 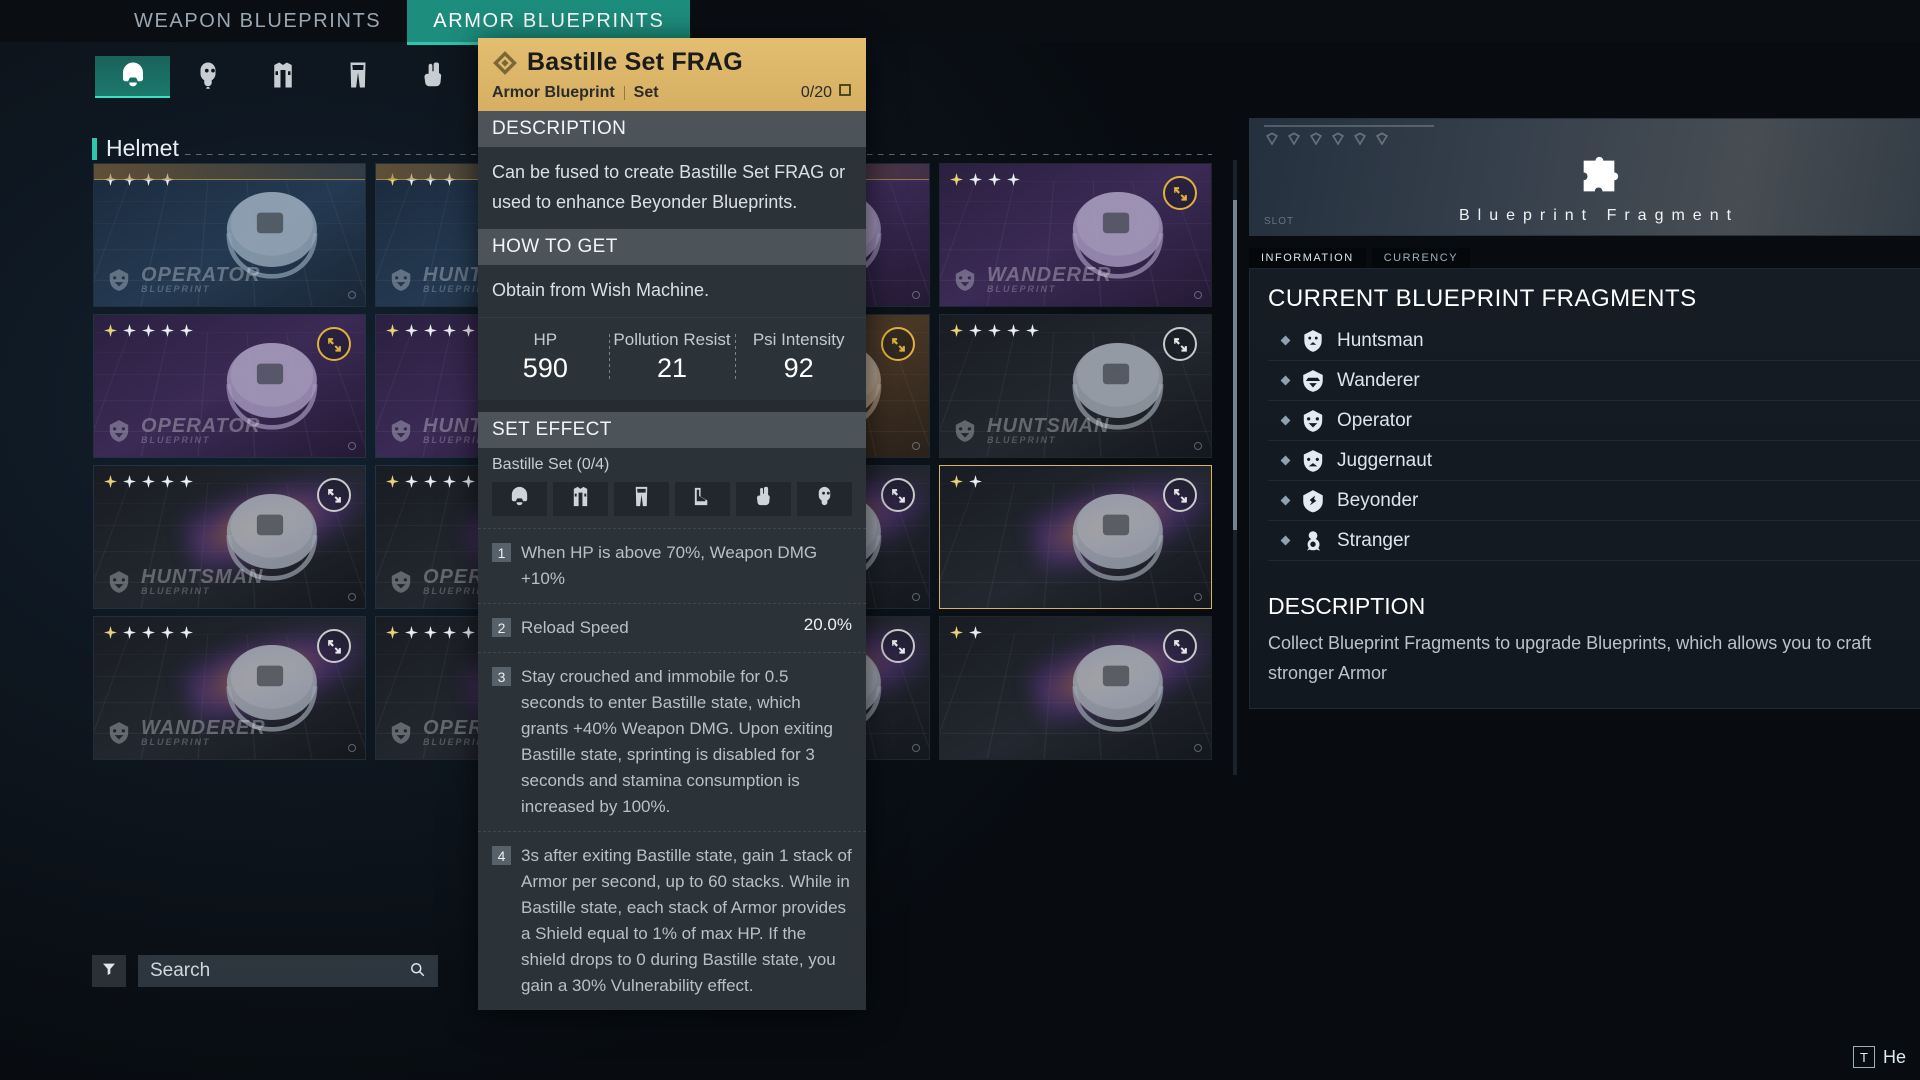 What do you see at coordinates (1313, 541) in the screenshot?
I see `stranger-emblem-icon` at bounding box center [1313, 541].